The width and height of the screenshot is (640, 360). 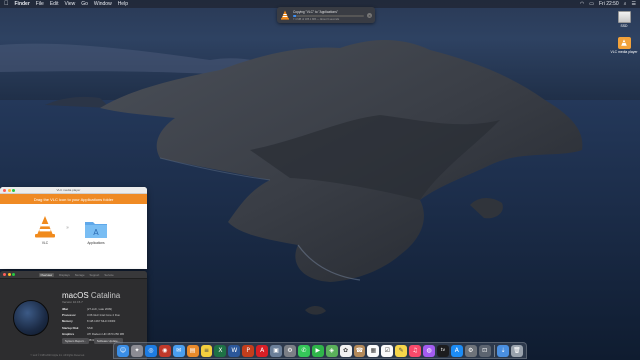 I want to click on desktop-icon-label: SSD, so click(x=624, y=26).